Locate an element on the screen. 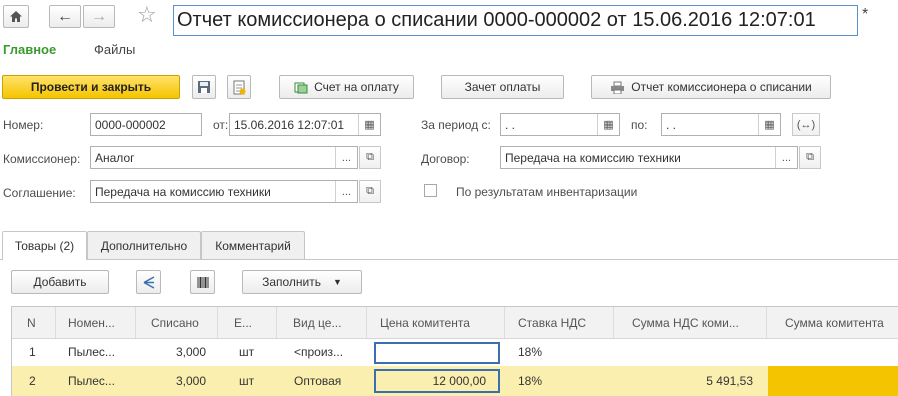 This screenshot has height=396, width=898. row2-unit: шт is located at coordinates (247, 381).